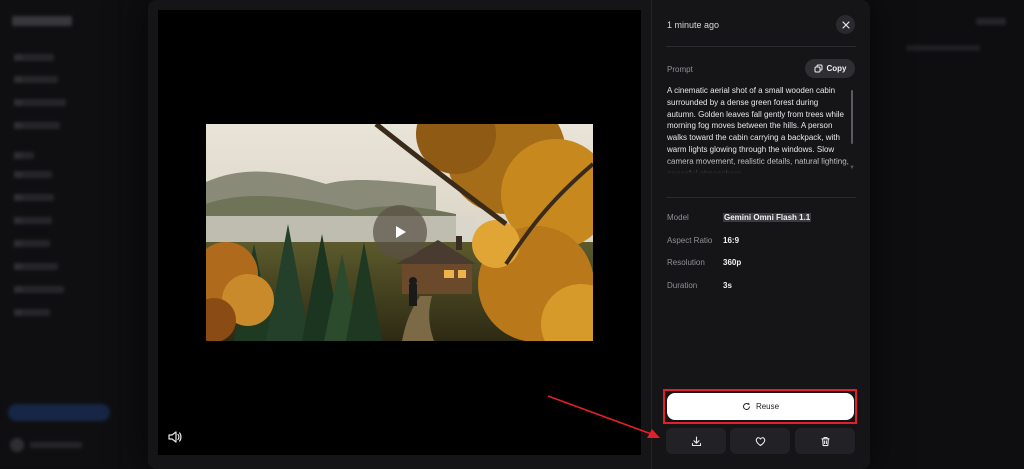 This screenshot has height=469, width=1024. I want to click on play-icon, so click(401, 232).